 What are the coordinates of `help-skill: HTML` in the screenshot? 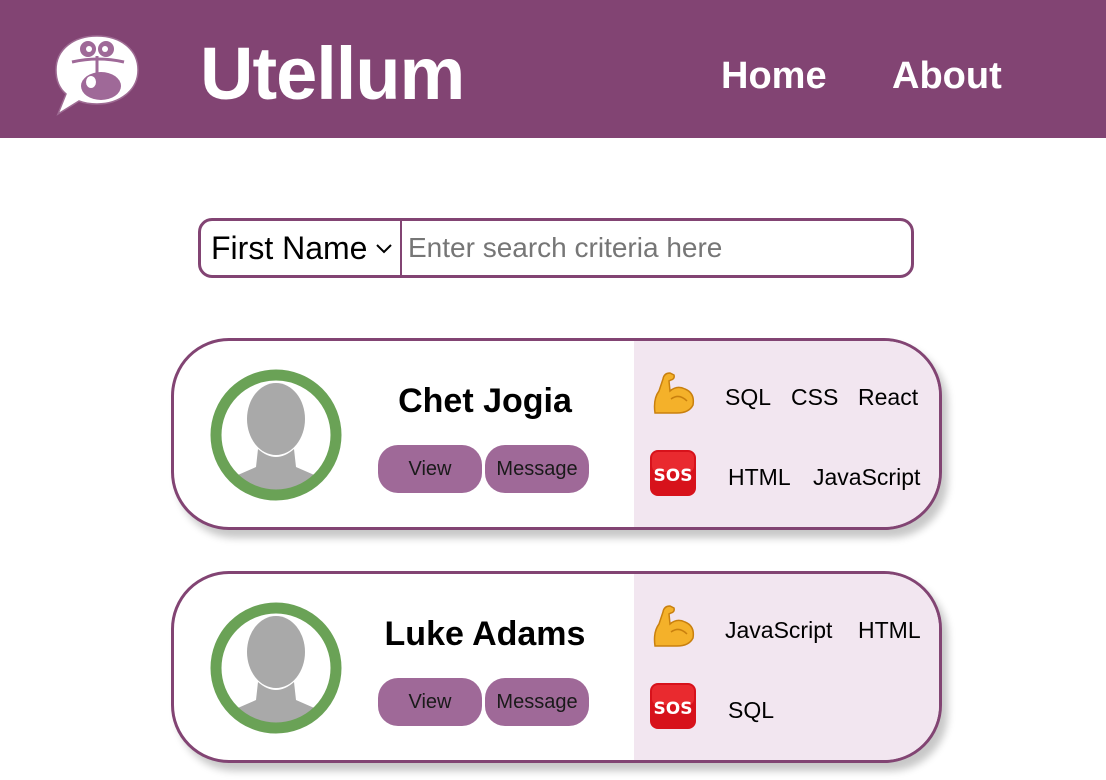 It's located at (759, 477).